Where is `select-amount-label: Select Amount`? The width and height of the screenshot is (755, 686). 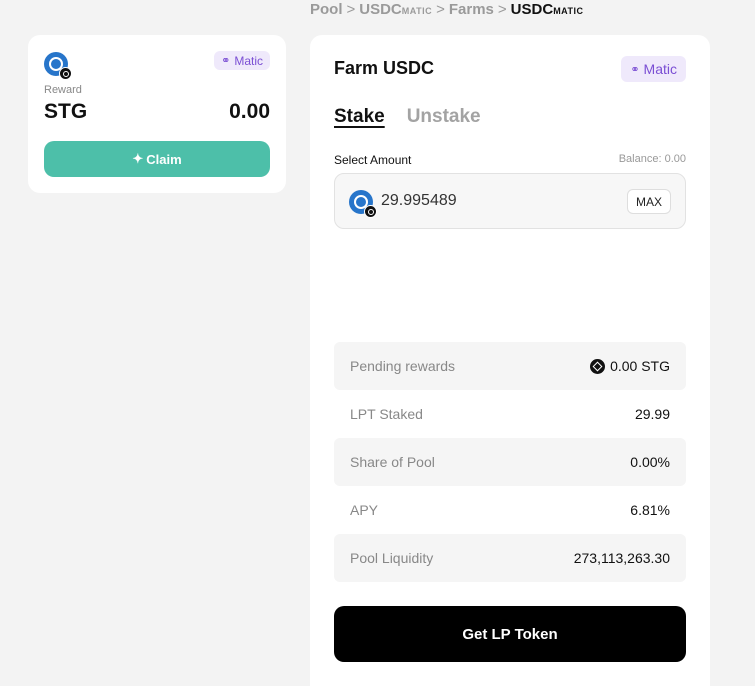 select-amount-label: Select Amount is located at coordinates (373, 160).